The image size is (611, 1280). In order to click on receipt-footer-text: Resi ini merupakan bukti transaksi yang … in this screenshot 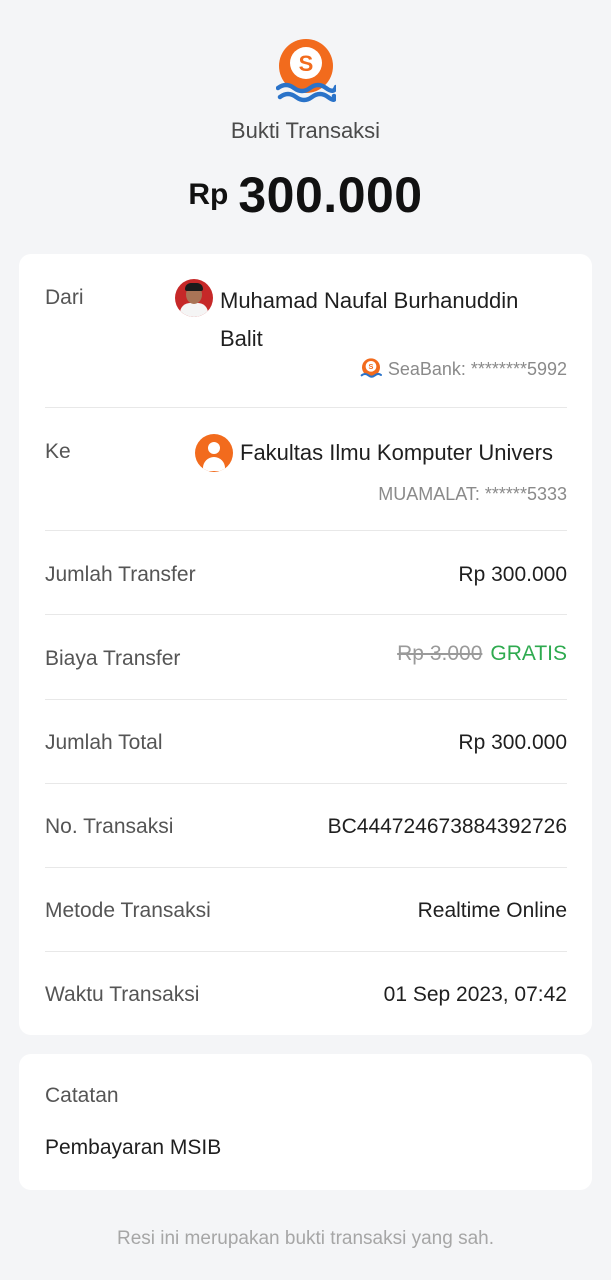, I will do `click(305, 1238)`.